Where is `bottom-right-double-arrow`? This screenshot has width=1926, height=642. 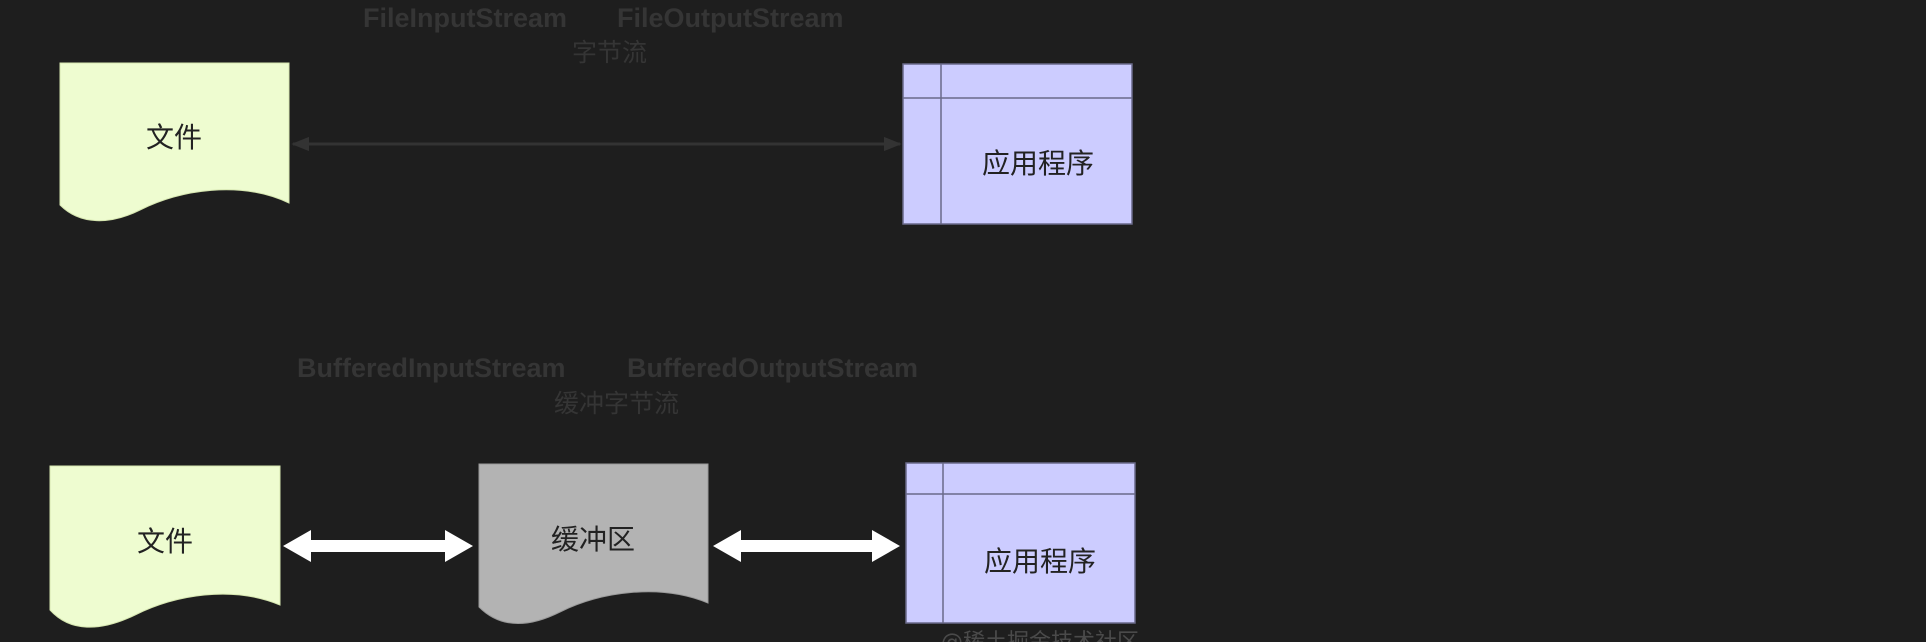
bottom-right-double-arrow is located at coordinates (806, 546).